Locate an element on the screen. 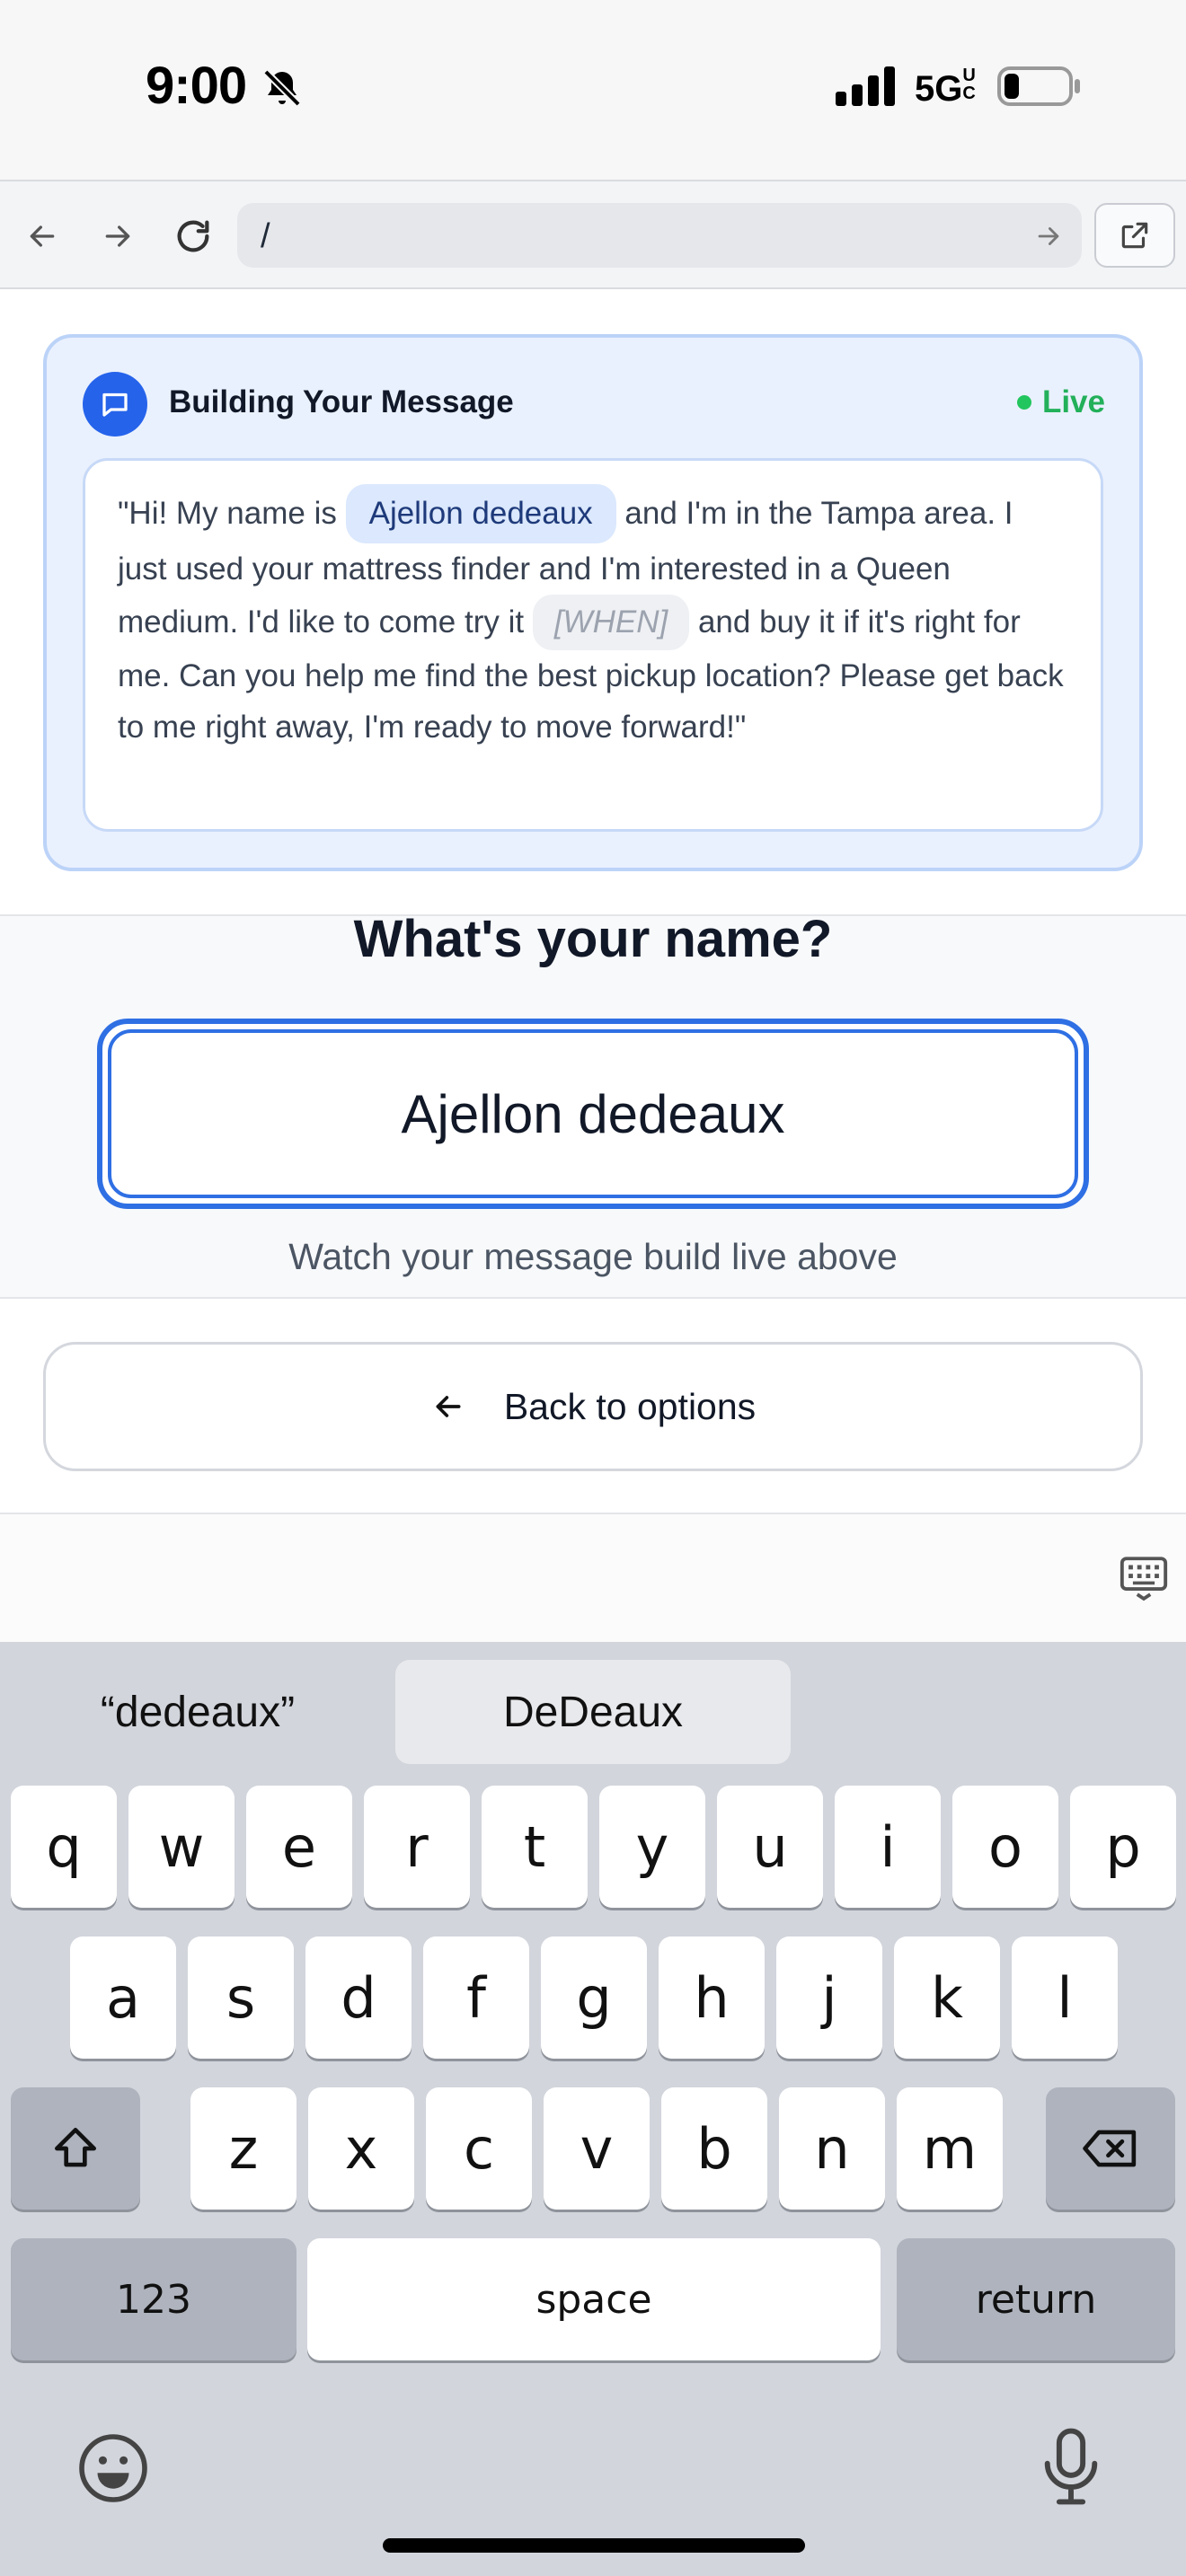 The height and width of the screenshot is (2576, 1186). open-external-button is located at coordinates (1134, 235).